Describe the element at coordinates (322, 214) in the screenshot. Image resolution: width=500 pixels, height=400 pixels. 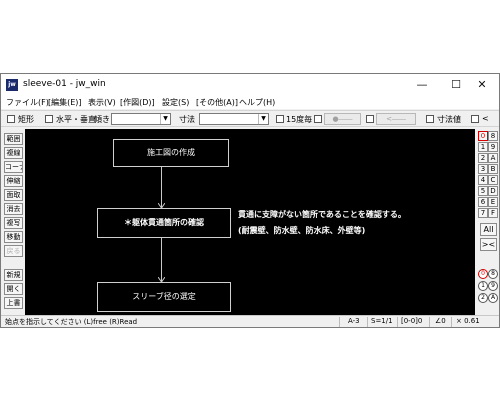
I see `note-line-1: 貫通に支障がない箇所であることを確認する。` at that location.